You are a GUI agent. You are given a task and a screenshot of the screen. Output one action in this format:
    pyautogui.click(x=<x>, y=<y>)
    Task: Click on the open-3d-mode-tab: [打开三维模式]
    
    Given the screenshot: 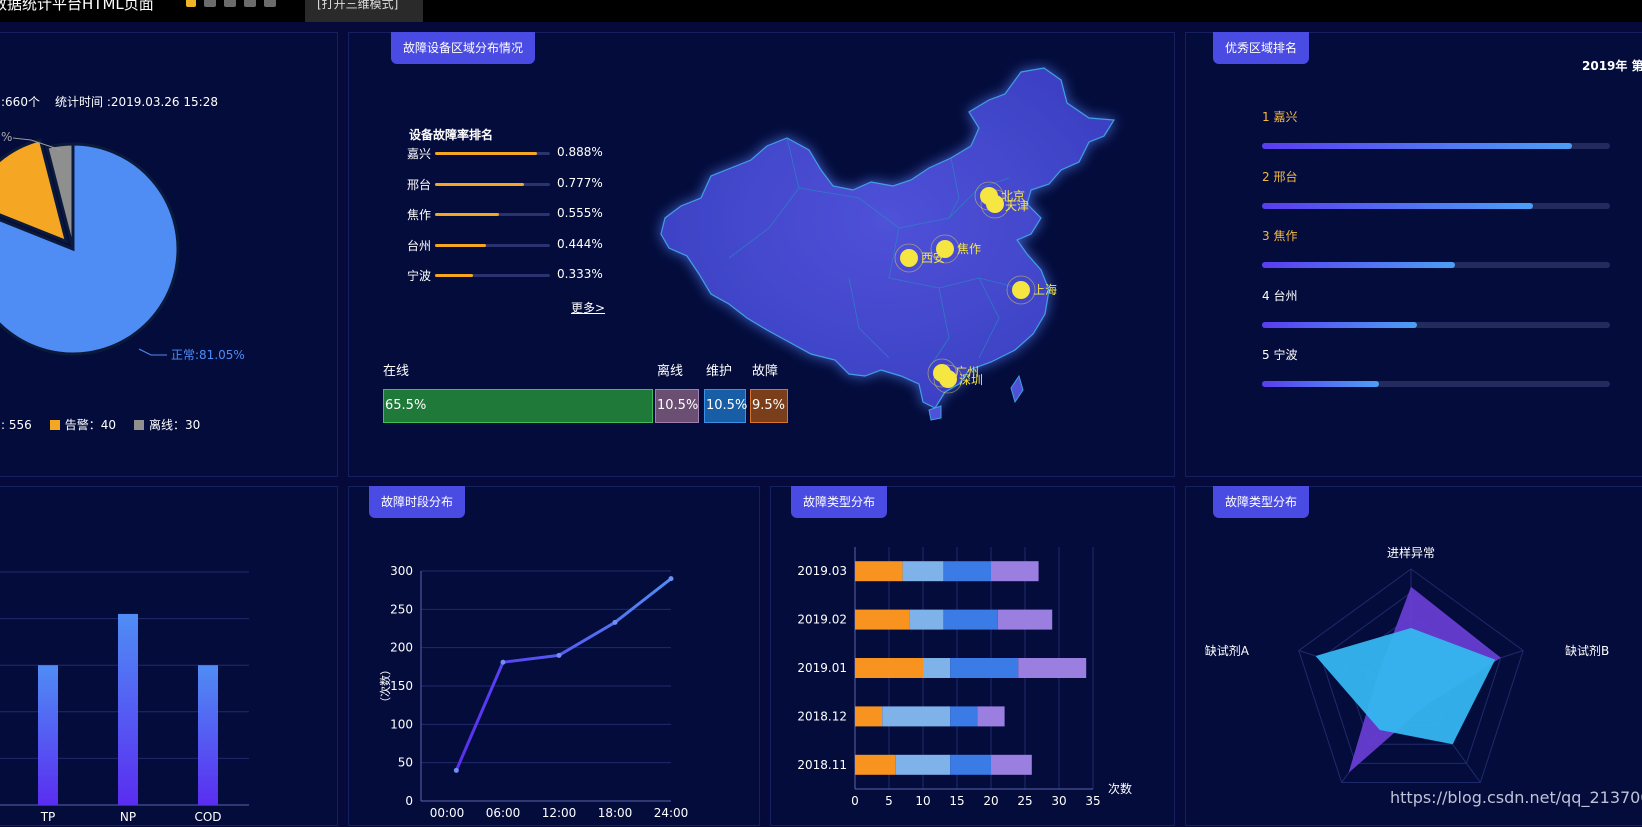 What is the action you would take?
    pyautogui.click(x=364, y=11)
    